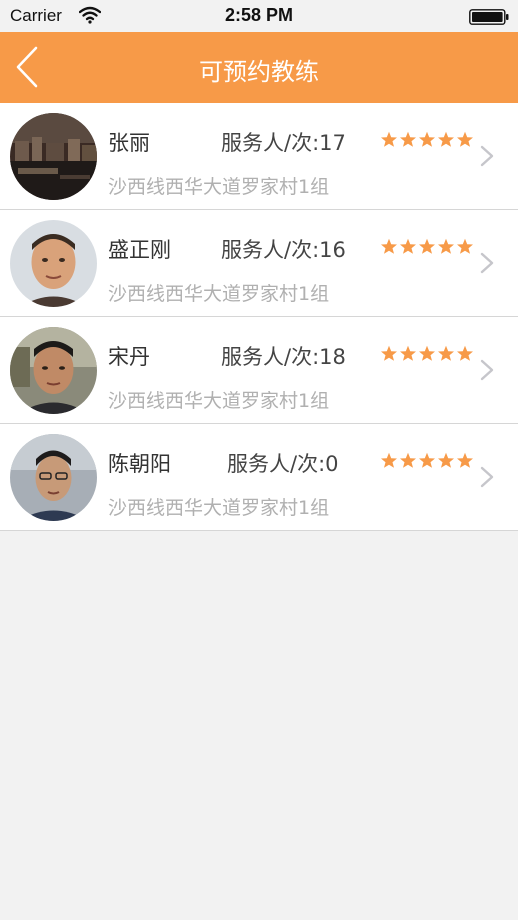  Describe the element at coordinates (139, 250) in the screenshot. I see `coach-name: 盛正刚` at that location.